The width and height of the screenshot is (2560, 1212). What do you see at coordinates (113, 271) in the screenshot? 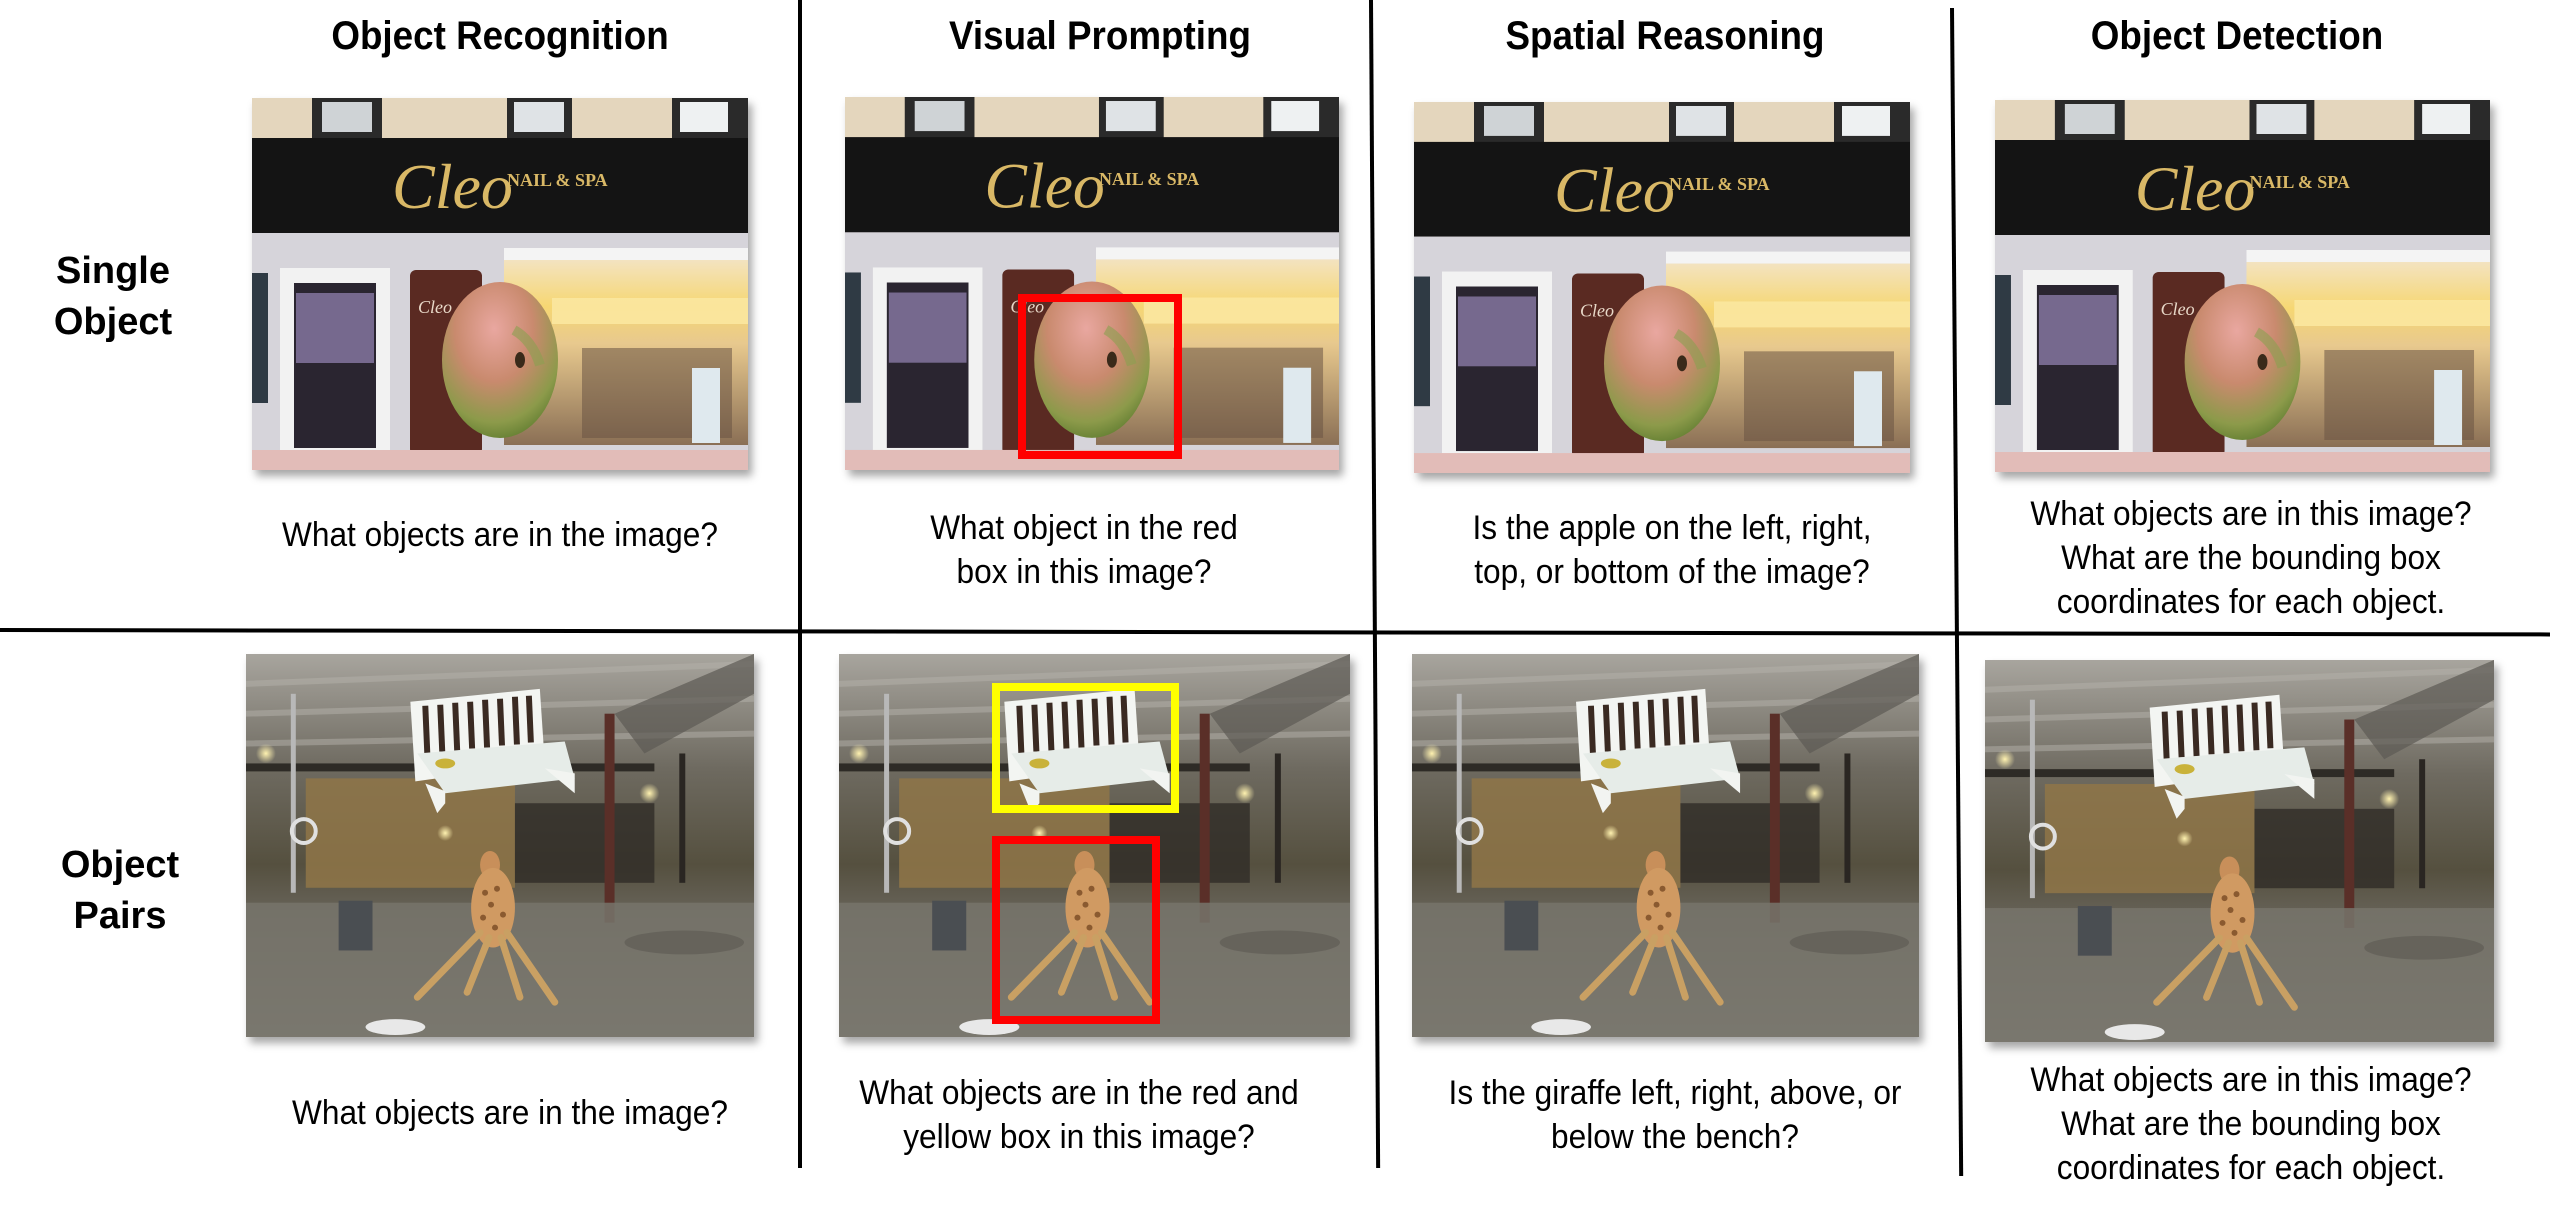
I see `row-label-line: Single` at bounding box center [113, 271].